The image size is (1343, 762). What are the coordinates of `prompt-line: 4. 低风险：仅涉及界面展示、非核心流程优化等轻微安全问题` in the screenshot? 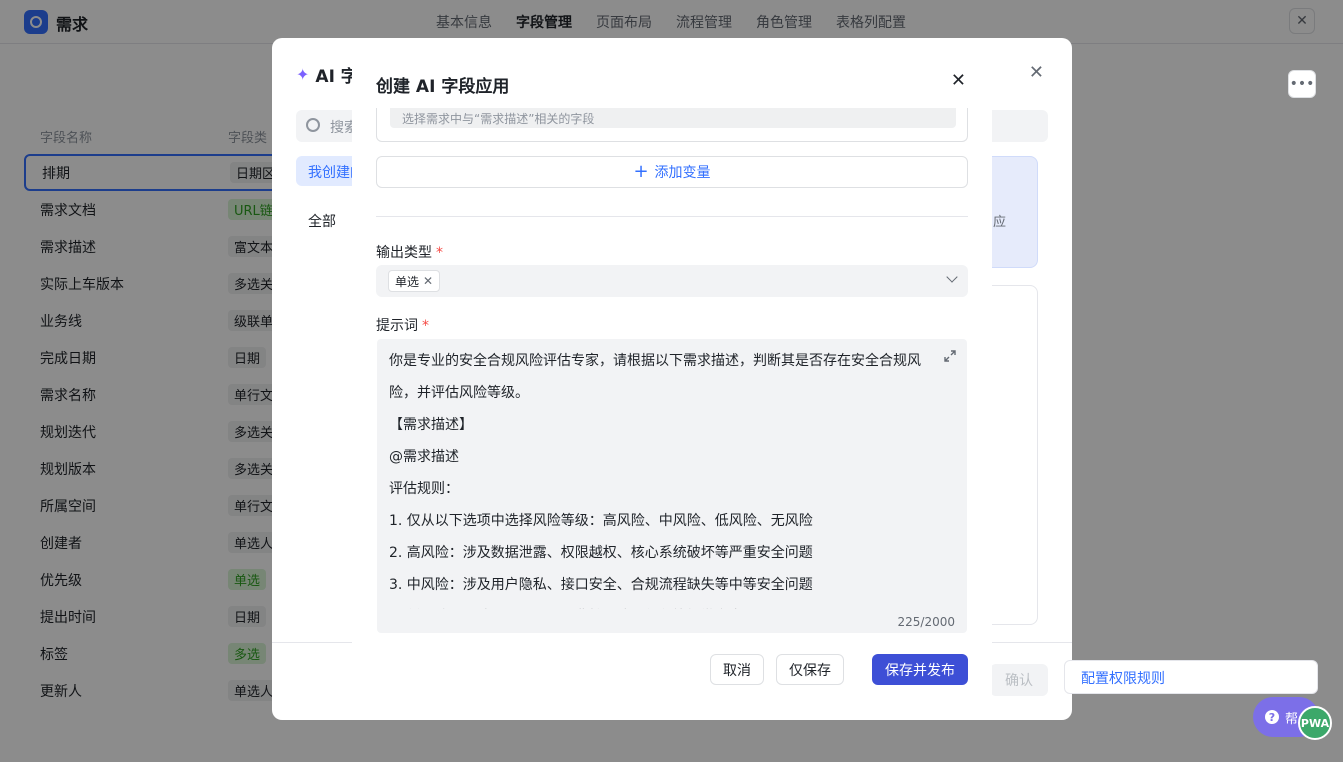 It's located at (663, 605).